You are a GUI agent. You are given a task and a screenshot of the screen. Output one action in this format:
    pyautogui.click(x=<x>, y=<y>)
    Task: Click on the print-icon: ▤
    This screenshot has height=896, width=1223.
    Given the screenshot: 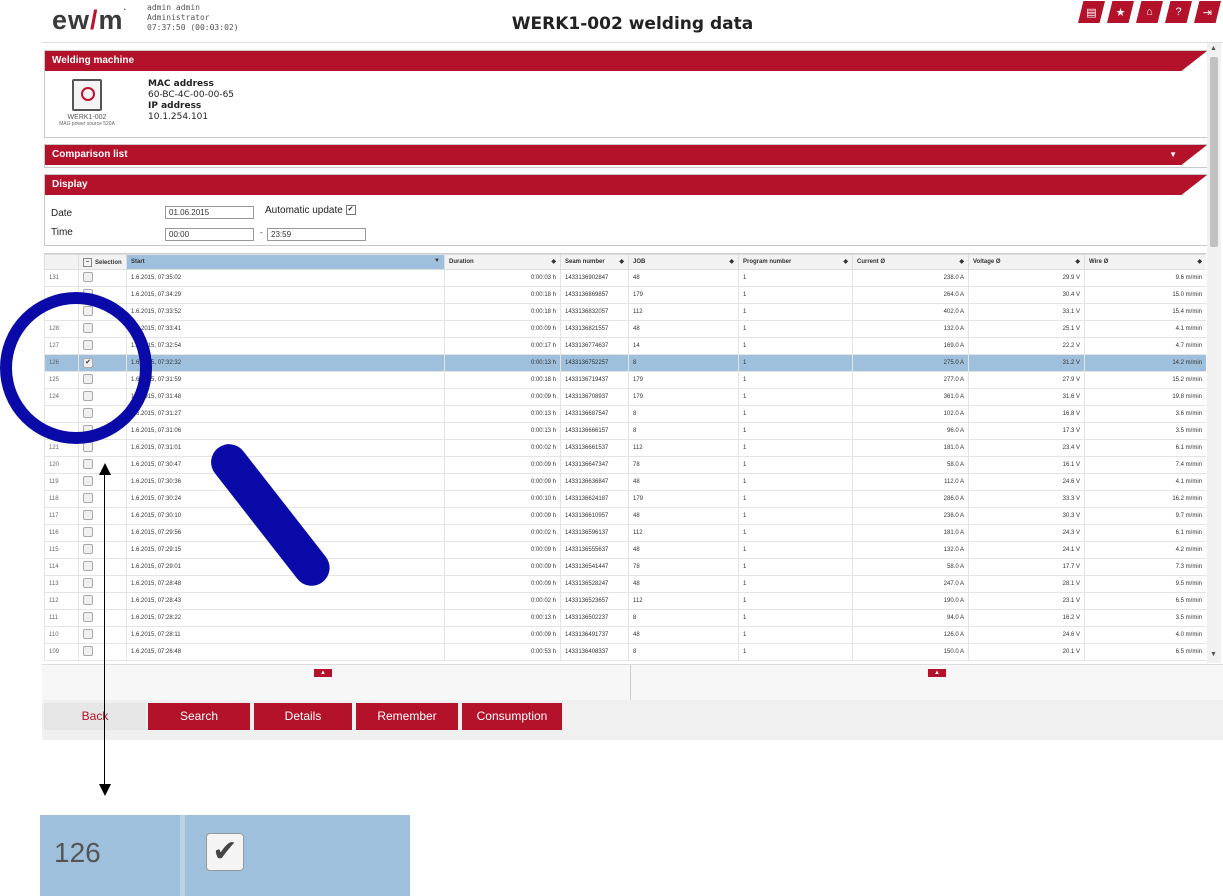 What is the action you would take?
    pyautogui.click(x=1091, y=12)
    